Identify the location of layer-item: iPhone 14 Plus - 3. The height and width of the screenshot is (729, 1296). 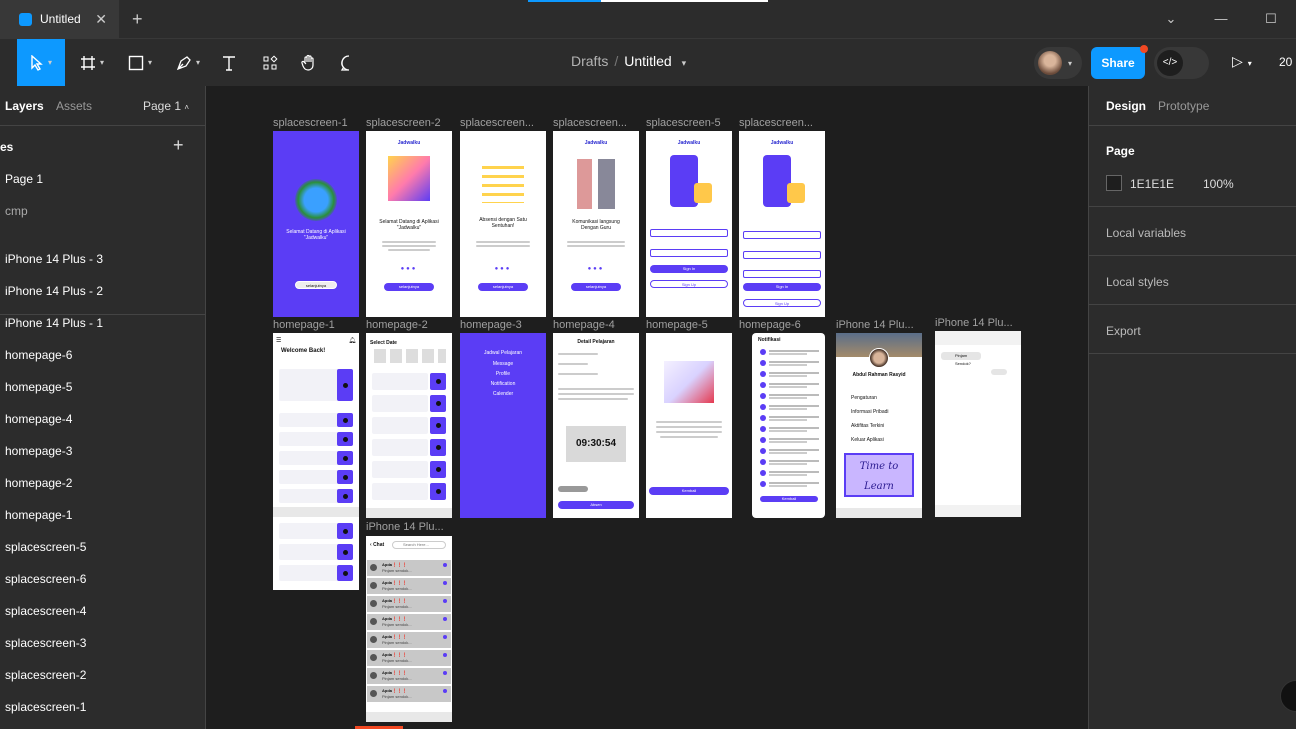
(54, 259).